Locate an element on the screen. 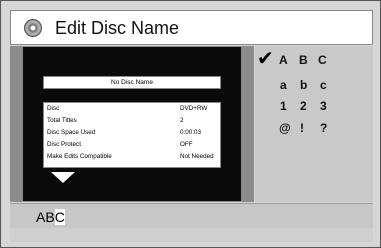 The height and width of the screenshot is (248, 381). input-text: ABC is located at coordinates (50, 217).